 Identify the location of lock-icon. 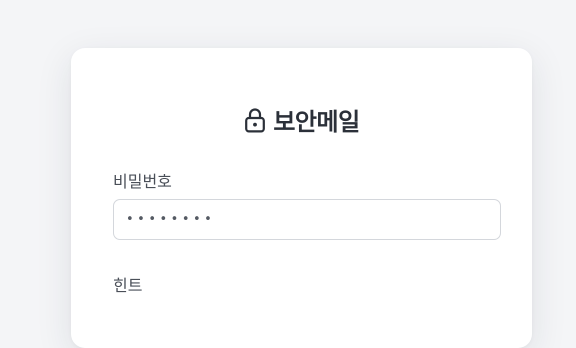
(255, 120).